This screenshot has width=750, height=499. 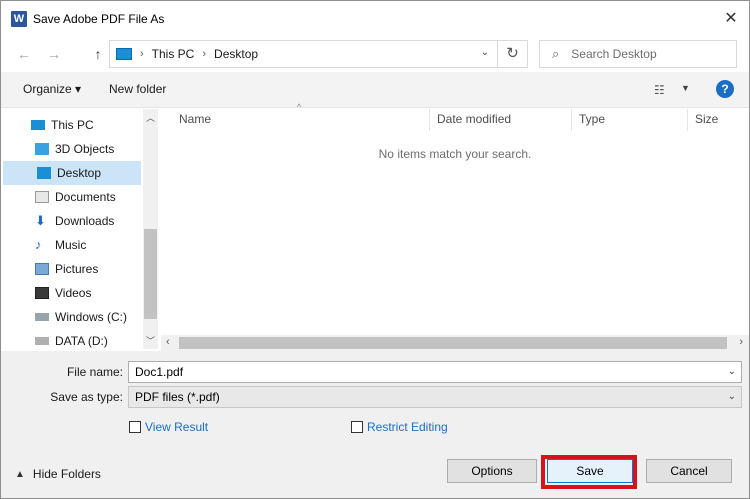 I want to click on sidebar-item-this-pc: This PC, so click(x=86, y=125).